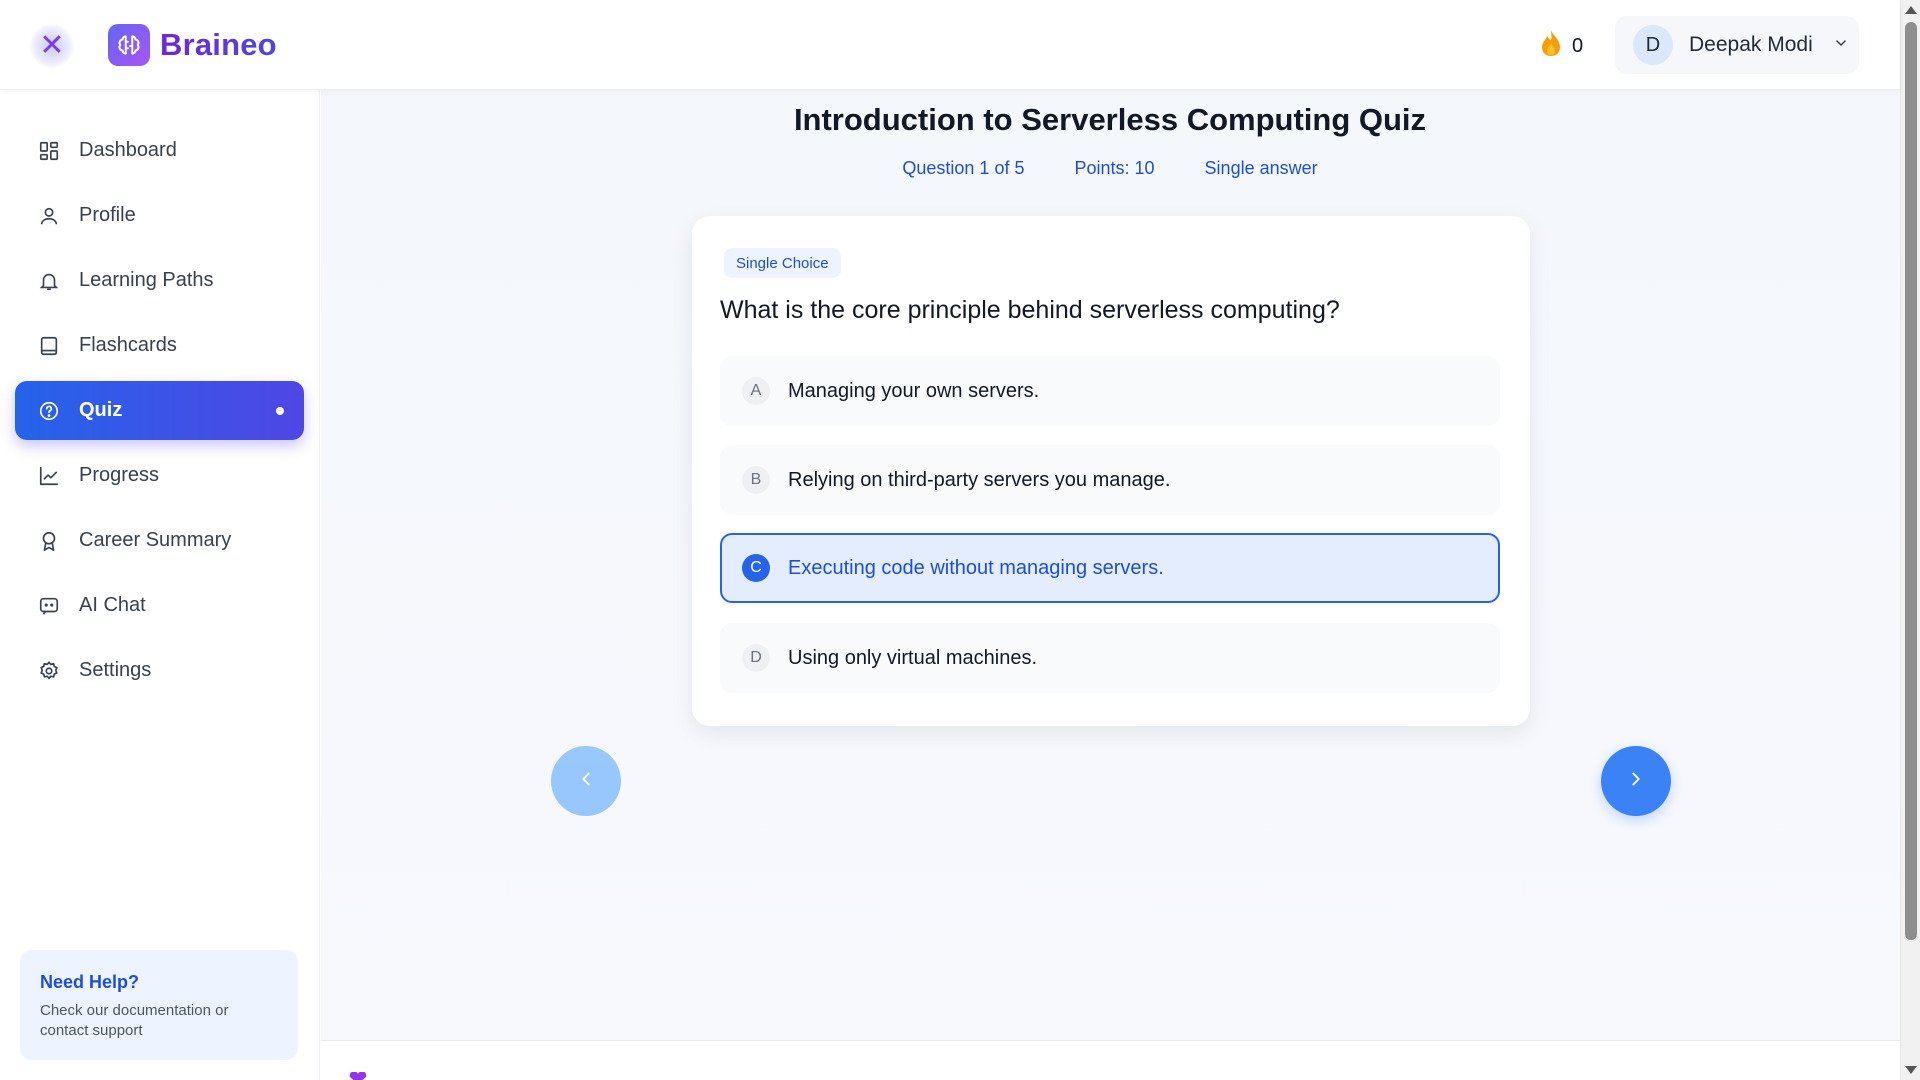 The height and width of the screenshot is (1080, 1920). I want to click on streak-counter: 0, so click(1561, 46).